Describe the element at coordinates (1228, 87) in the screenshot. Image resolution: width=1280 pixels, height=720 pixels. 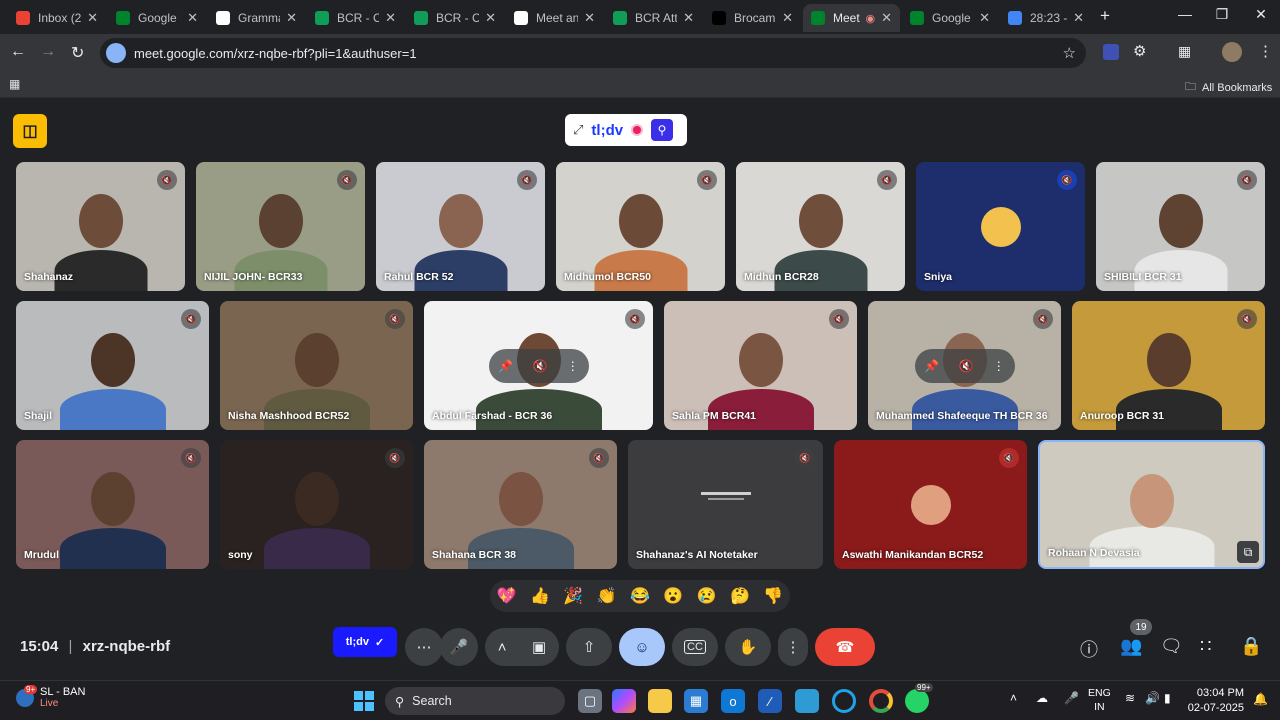
I see `all-bookmarks: 🗀 All Bookmarks` at that location.